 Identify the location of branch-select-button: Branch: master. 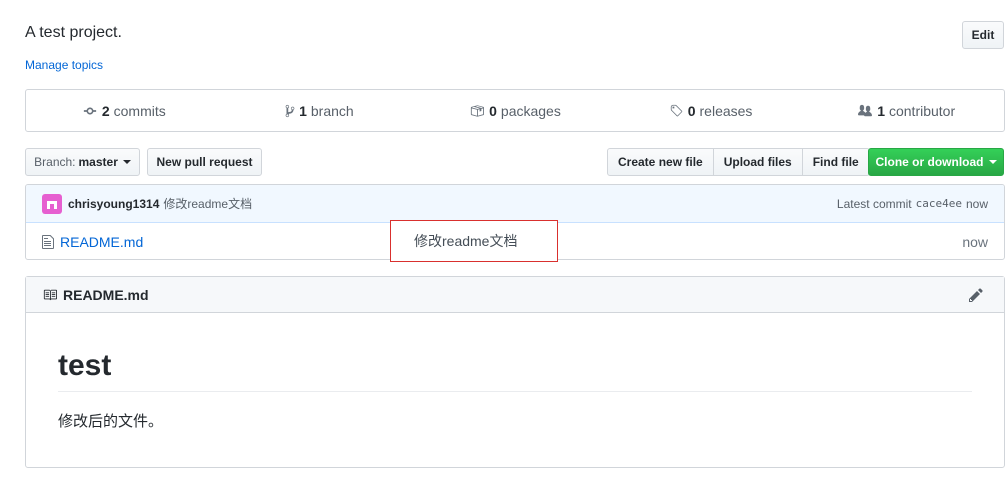
(82, 162).